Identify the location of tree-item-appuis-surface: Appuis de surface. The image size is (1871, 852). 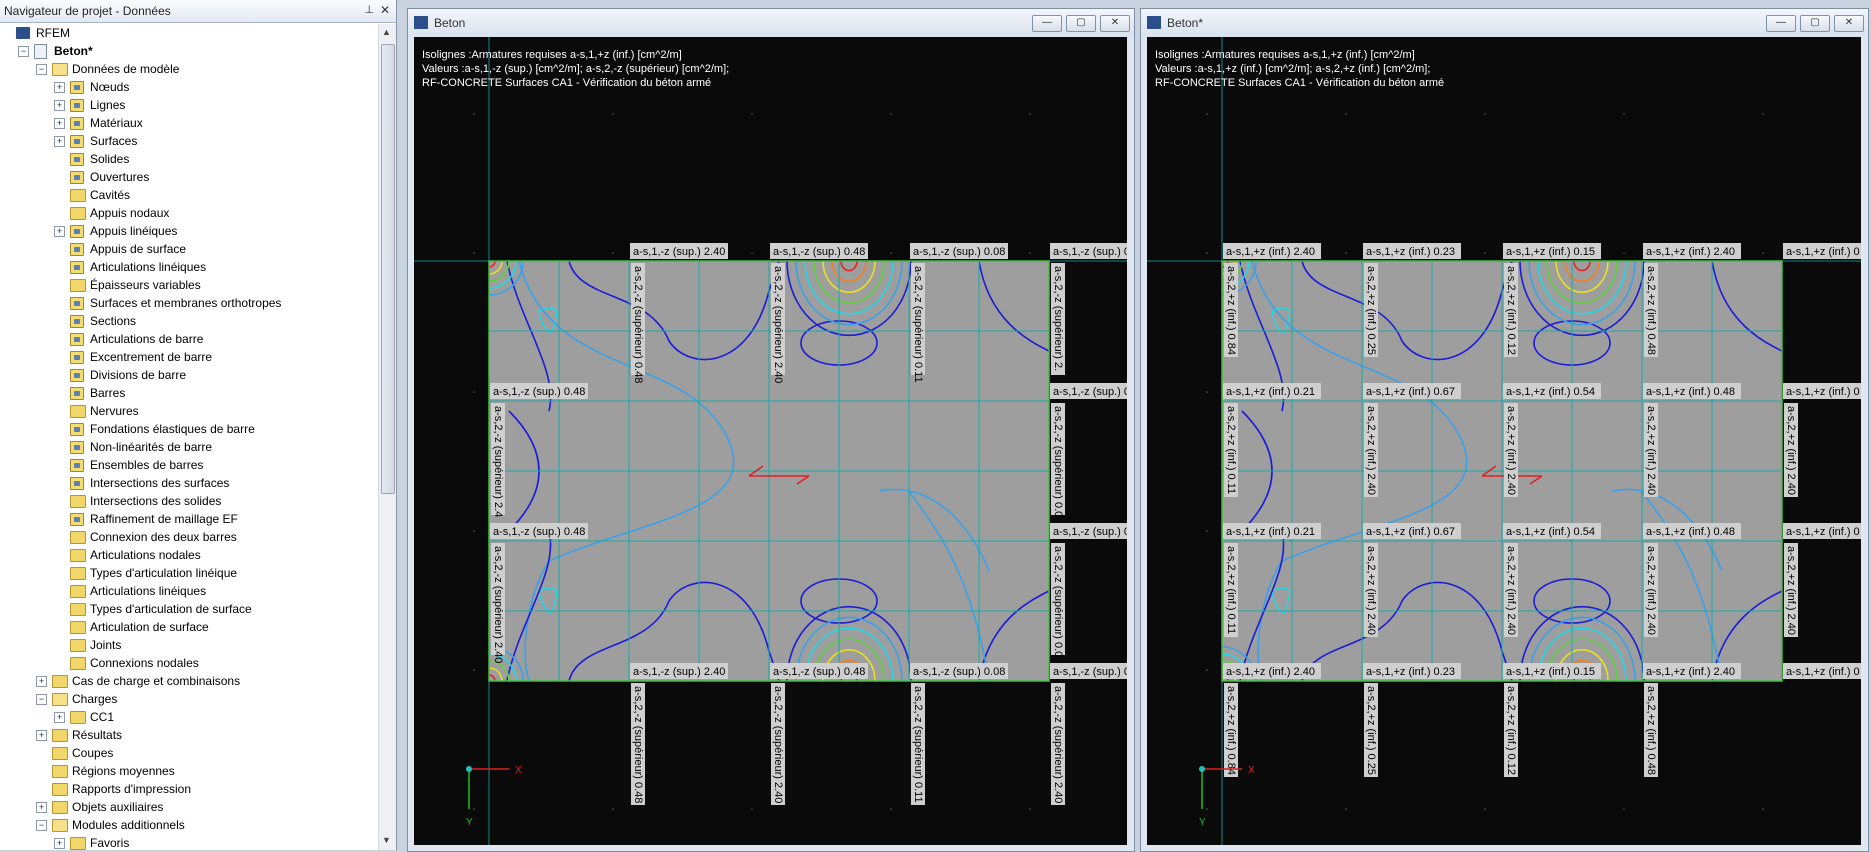
(188, 249).